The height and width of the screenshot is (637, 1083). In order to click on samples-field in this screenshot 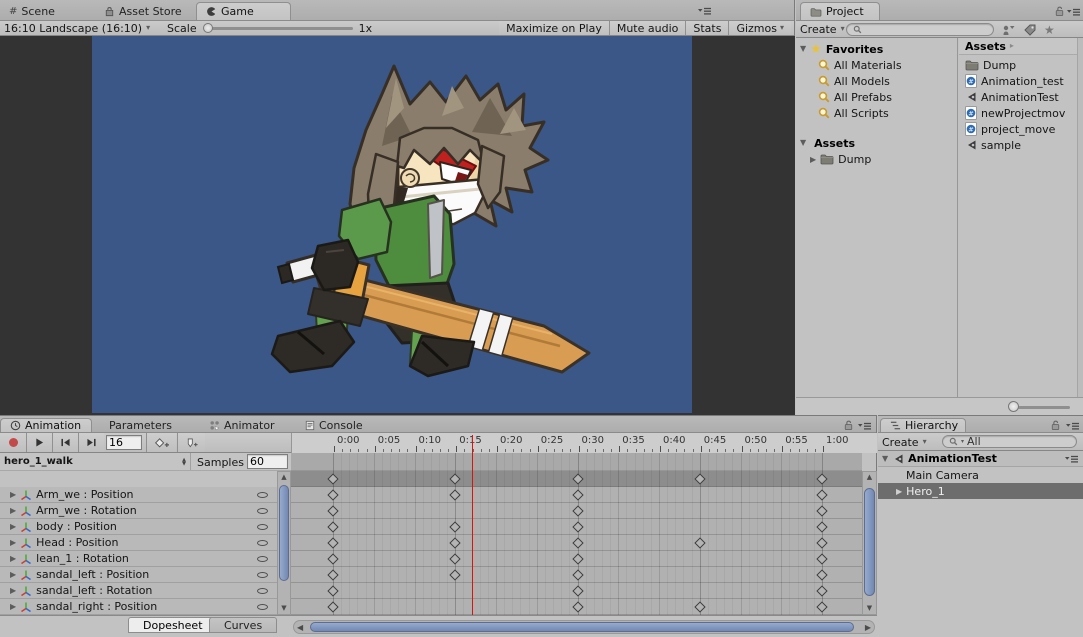, I will do `click(267, 461)`.